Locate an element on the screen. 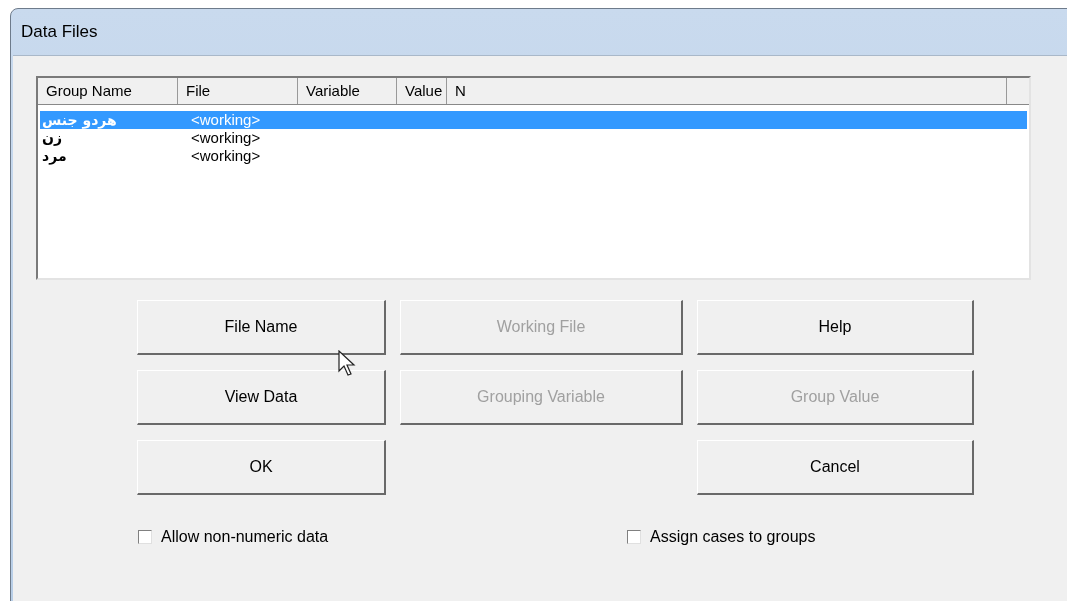 This screenshot has width=1067, height=601. table-cell: هردو جنس is located at coordinates (79, 120).